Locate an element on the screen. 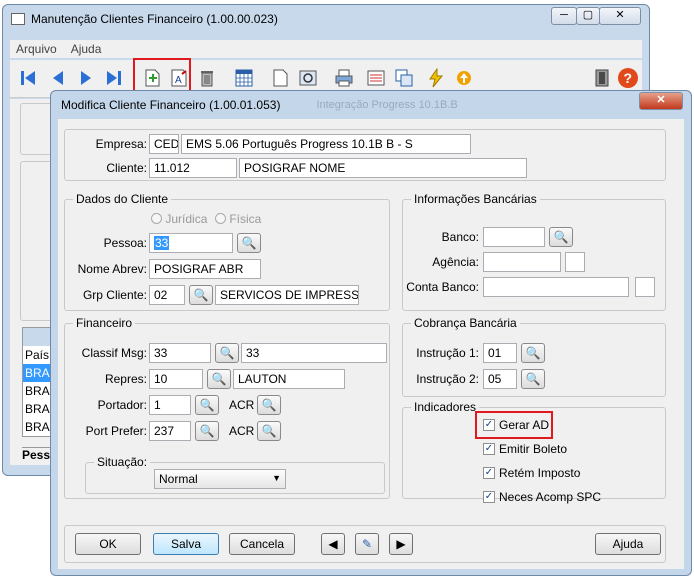 This screenshot has height=578, width=694. clip-icon: ✎ is located at coordinates (367, 544).